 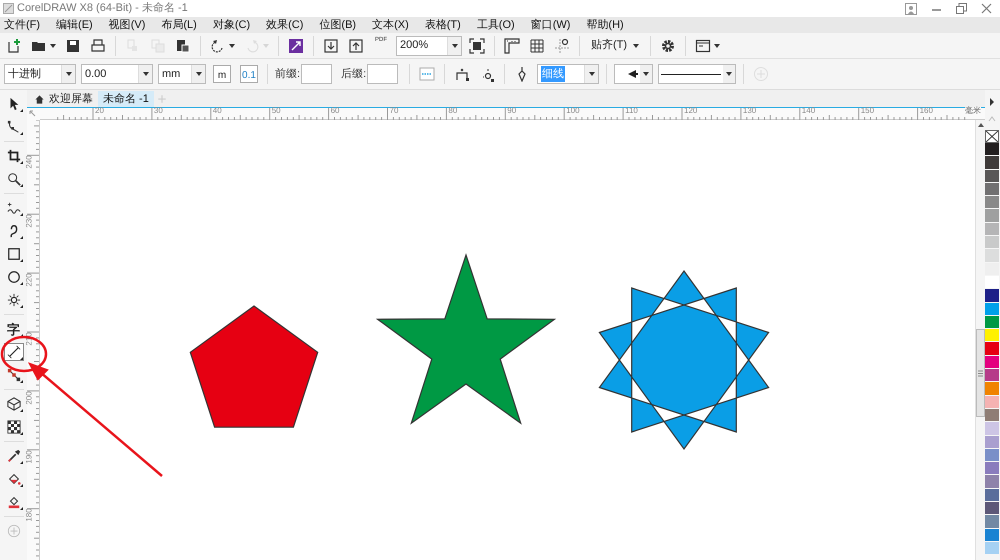 What do you see at coordinates (331, 46) in the screenshot?
I see `import-icon` at bounding box center [331, 46].